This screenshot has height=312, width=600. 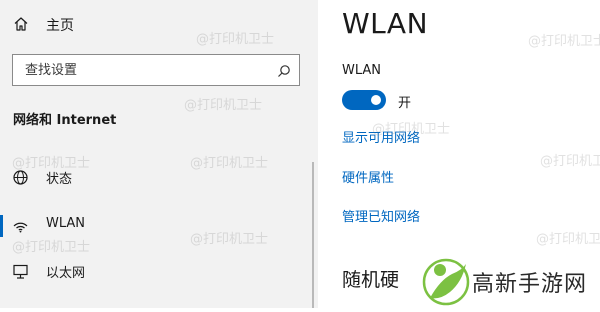 I want to click on toggle-state-label: 开, so click(x=405, y=103).